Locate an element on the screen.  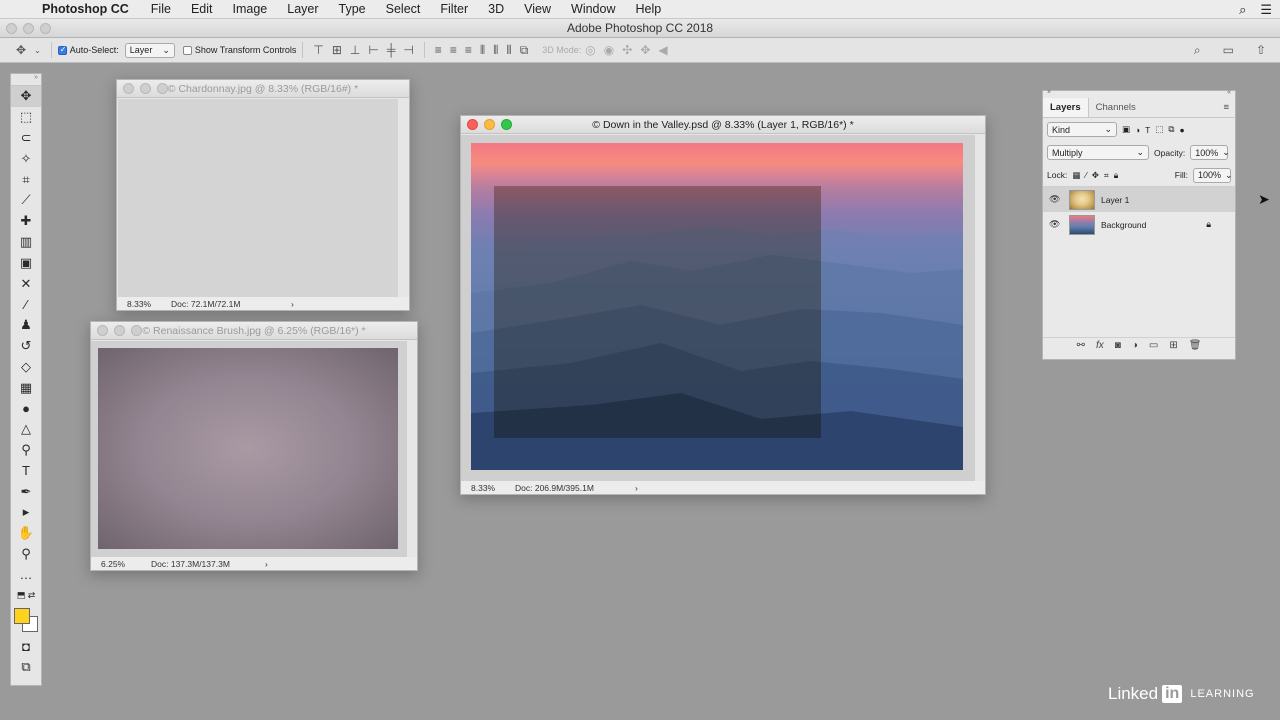
spotlight-search-icon: ⌕ is located at coordinates (1242, 10).